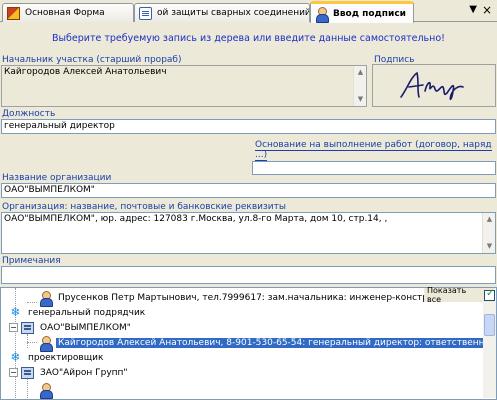  I want to click on tab-signature-input-label: Ввод подписи, so click(369, 13).